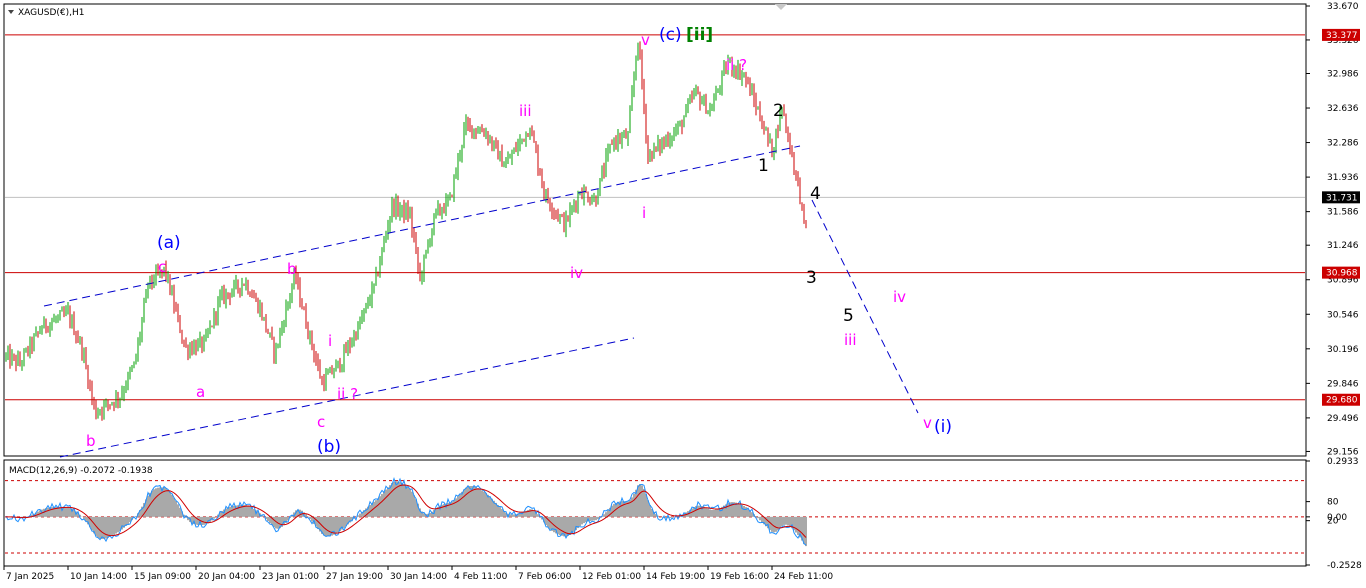 Image resolution: width=1366 pixels, height=588 pixels. I want to click on time-tick-label: 7 Feb 06:00, so click(545, 577).